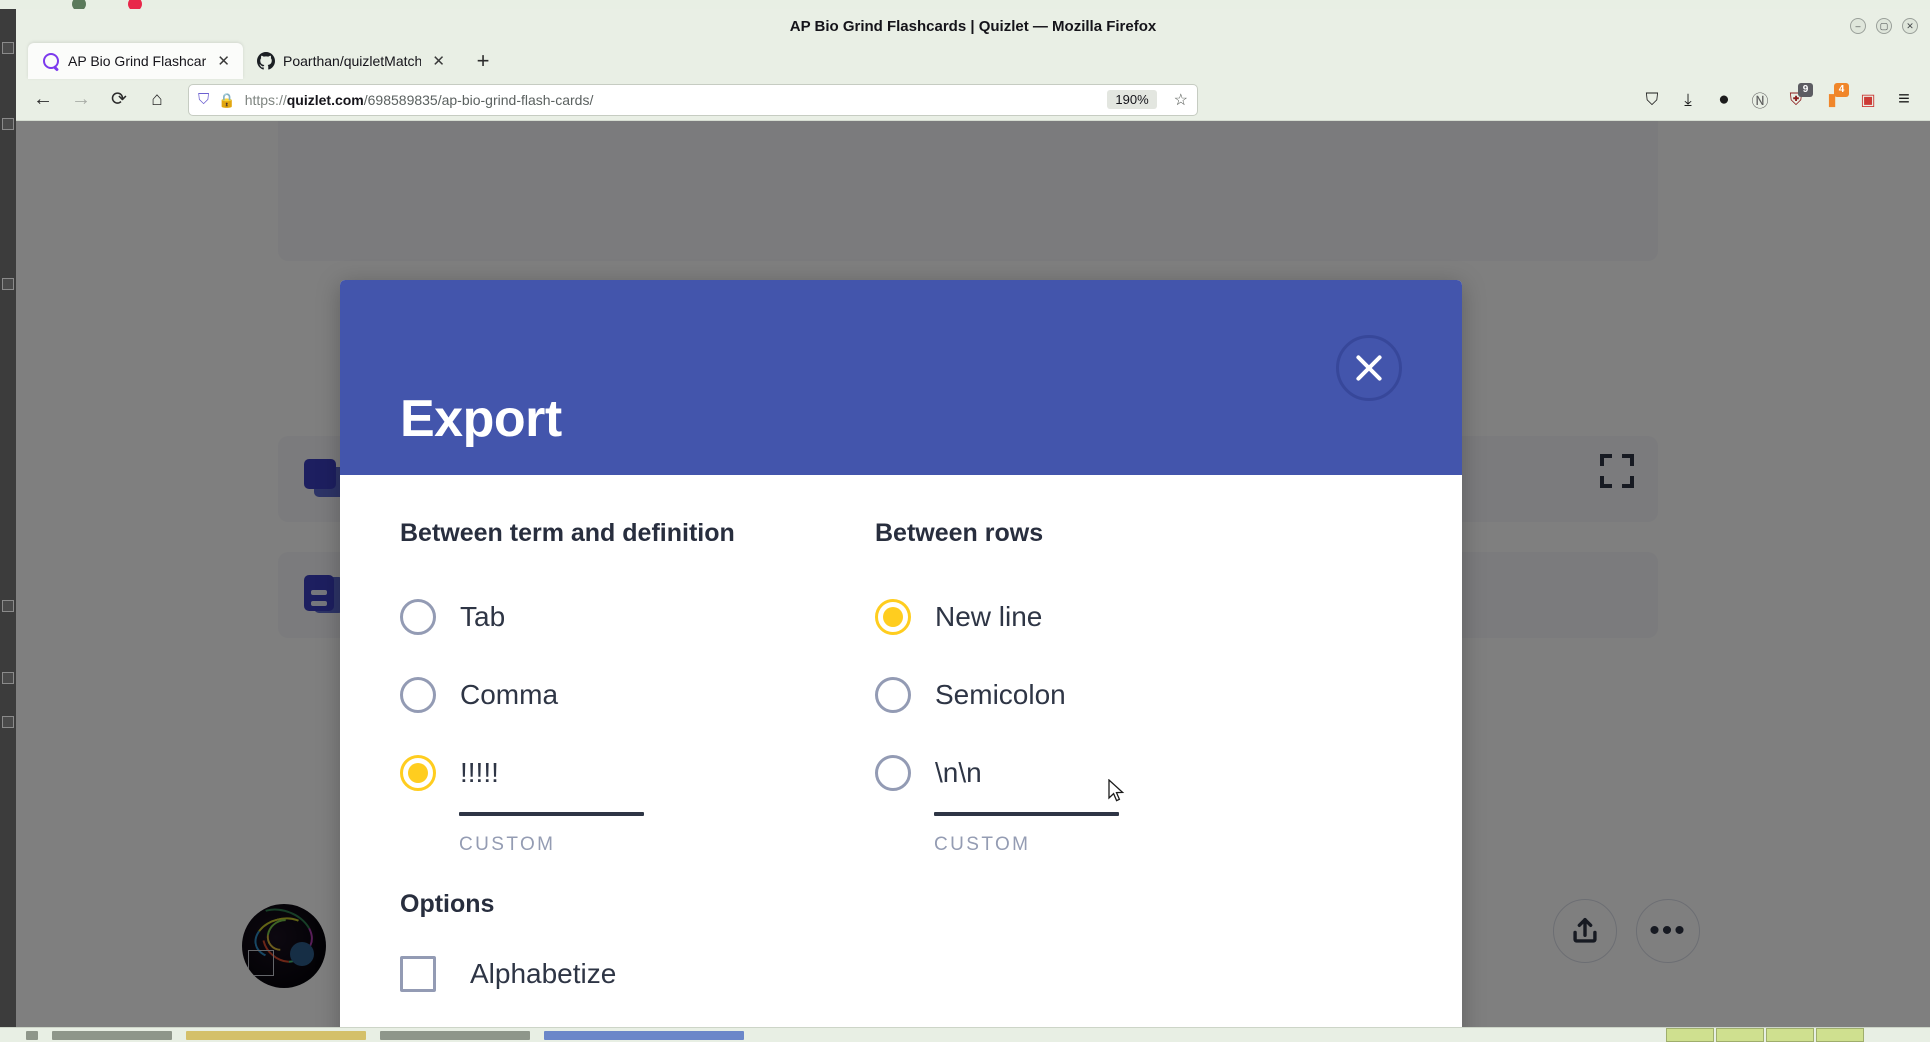  I want to click on quizlet-q-icon, so click(51, 62).